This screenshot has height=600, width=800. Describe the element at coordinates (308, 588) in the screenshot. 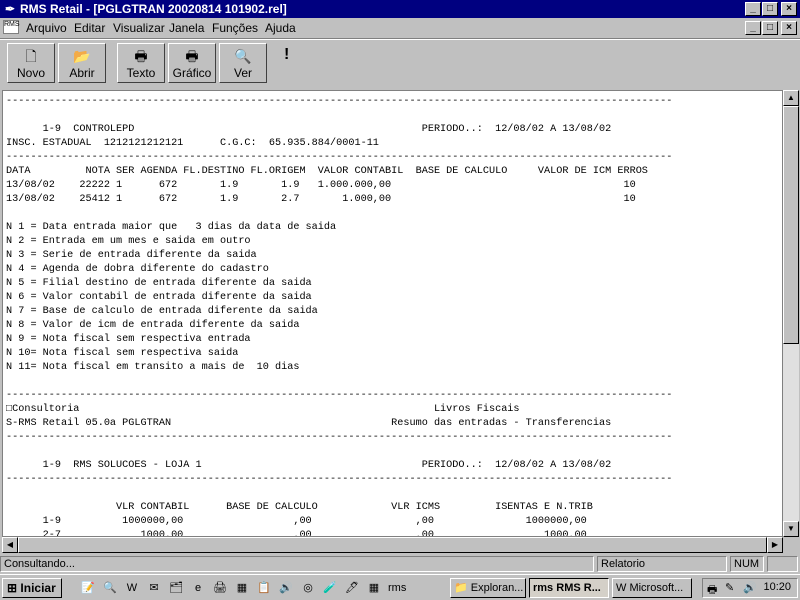

I see `quick-launch-icon: ◎` at that location.